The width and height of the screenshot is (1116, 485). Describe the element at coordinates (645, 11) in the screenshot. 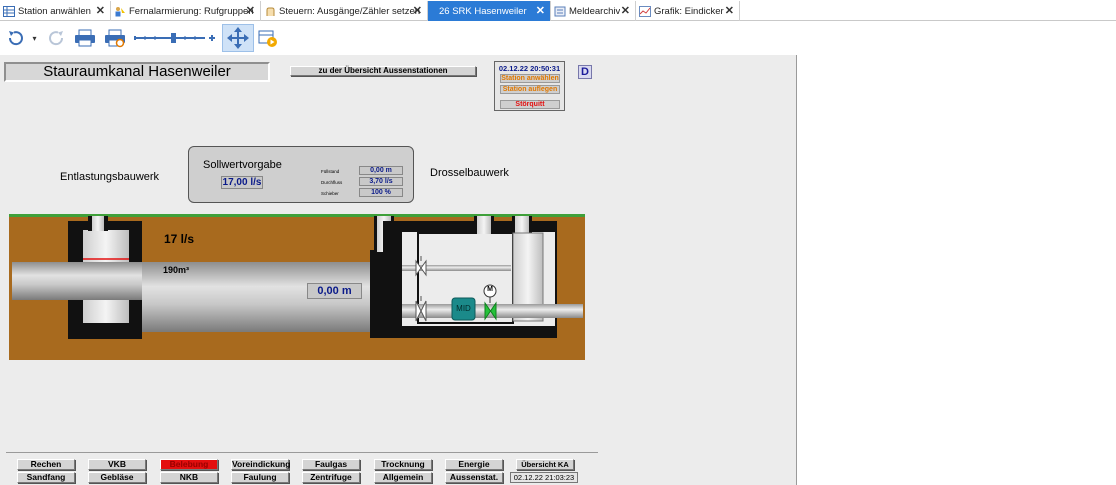

I see `chart-icon` at that location.